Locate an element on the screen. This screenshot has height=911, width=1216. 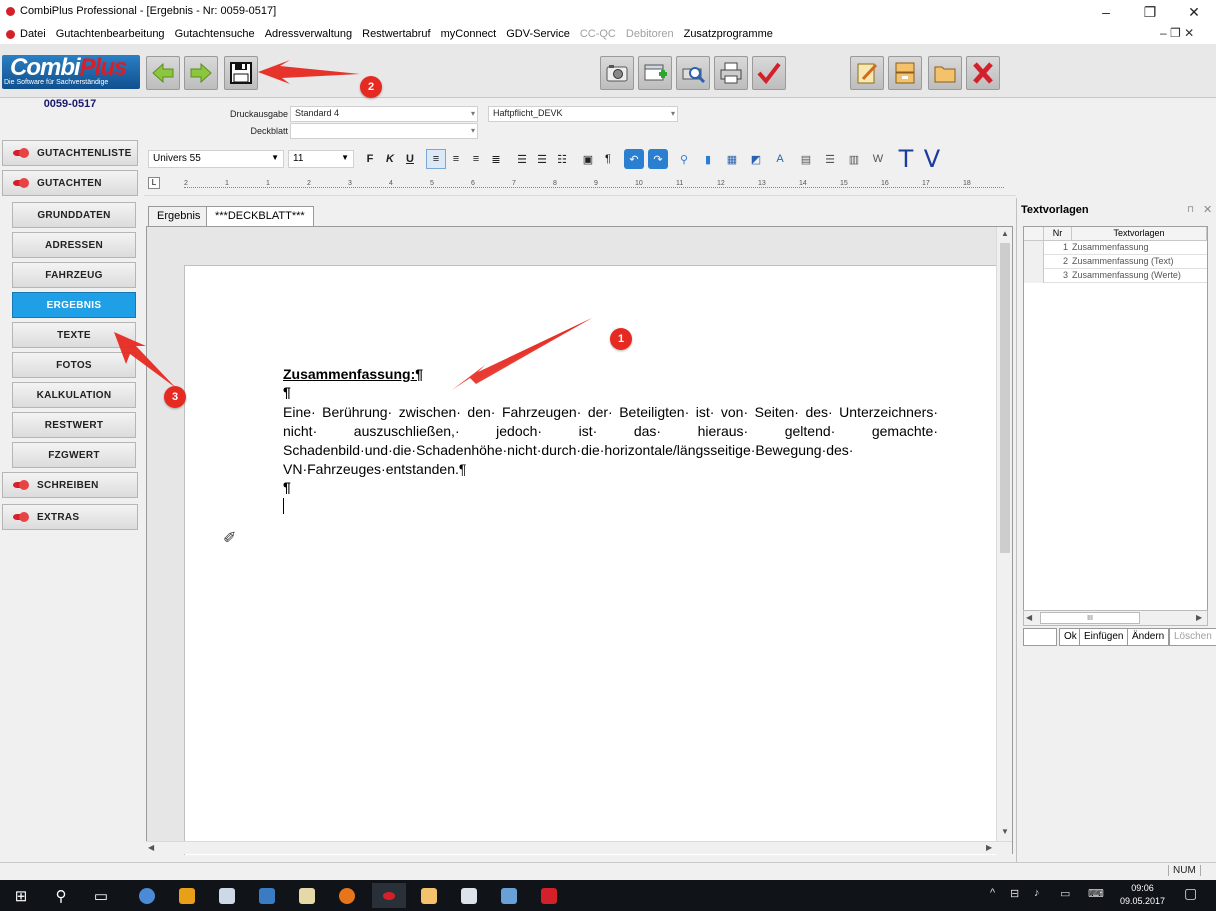
frame-button: ▣ is located at coordinates (588, 159).